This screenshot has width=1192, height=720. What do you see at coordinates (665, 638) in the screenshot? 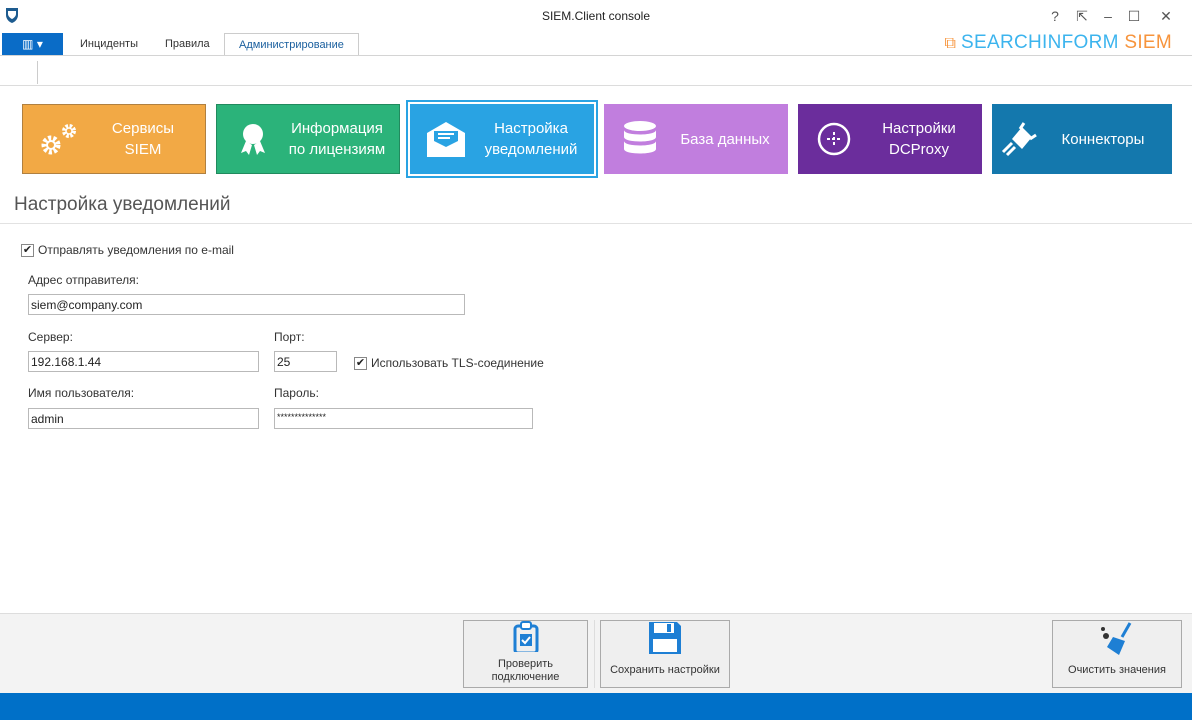
I see `floppy-disk-icon` at bounding box center [665, 638].